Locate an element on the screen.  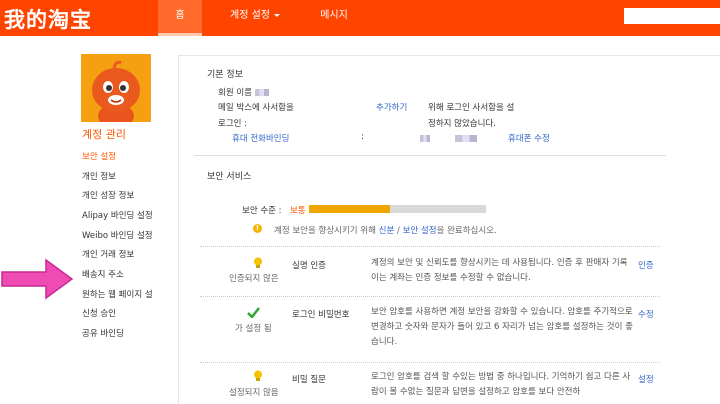
add-mailbox-link: 추가하기 is located at coordinates (391, 107).